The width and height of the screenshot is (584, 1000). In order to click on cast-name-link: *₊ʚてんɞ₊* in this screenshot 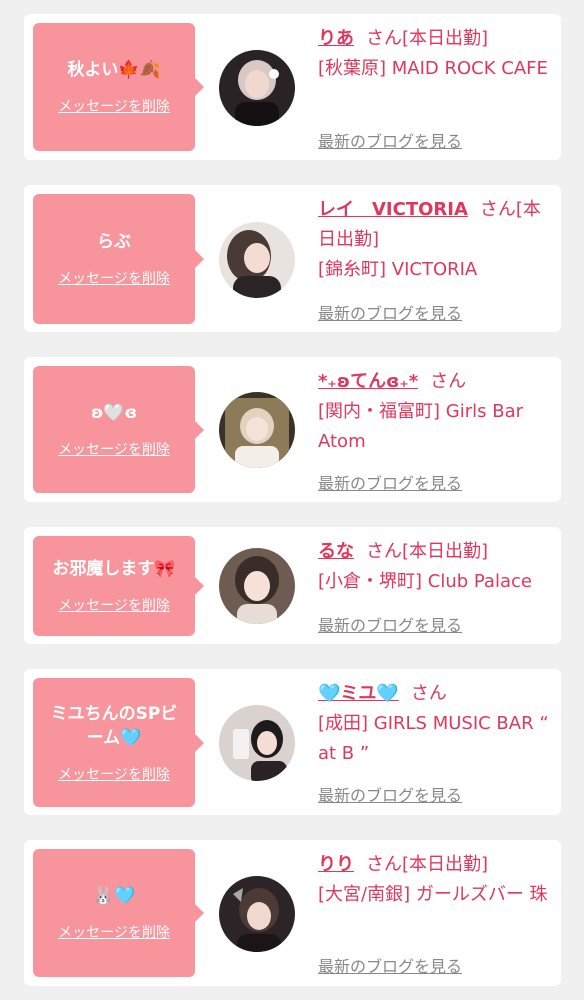, I will do `click(368, 381)`.